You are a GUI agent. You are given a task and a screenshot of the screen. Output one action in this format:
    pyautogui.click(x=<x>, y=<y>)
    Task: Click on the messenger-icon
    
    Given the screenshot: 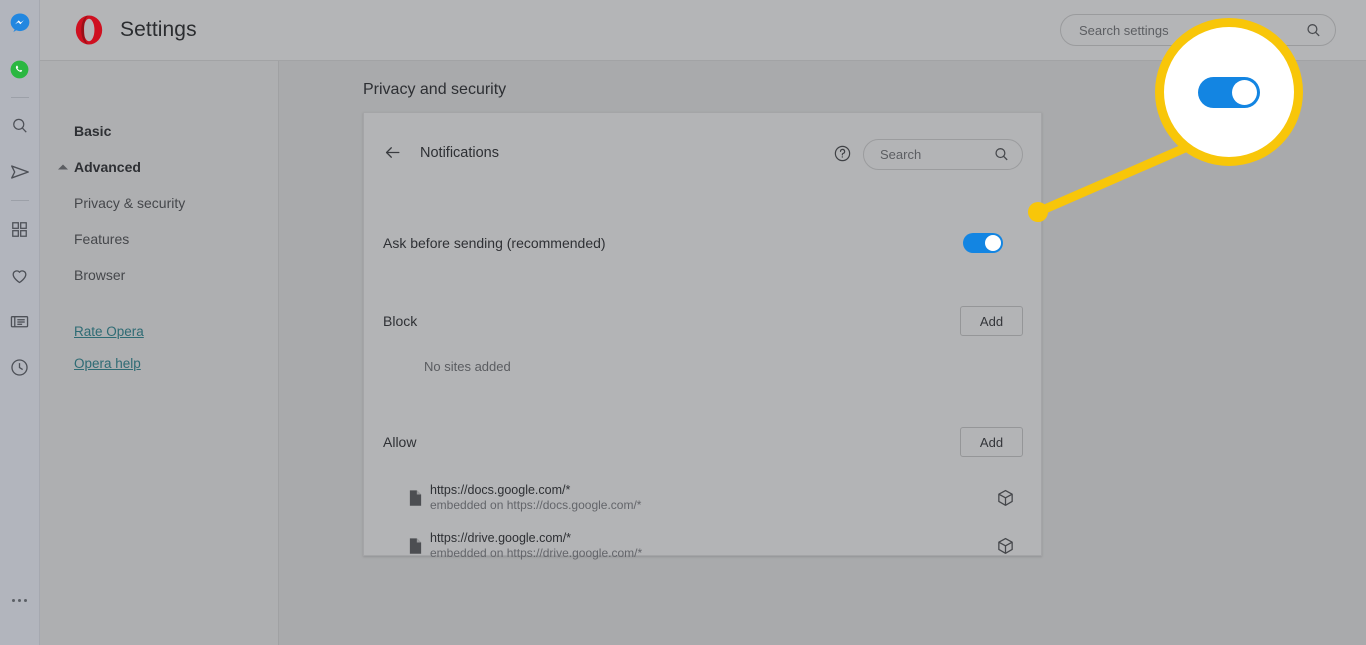 What is the action you would take?
    pyautogui.click(x=19, y=23)
    